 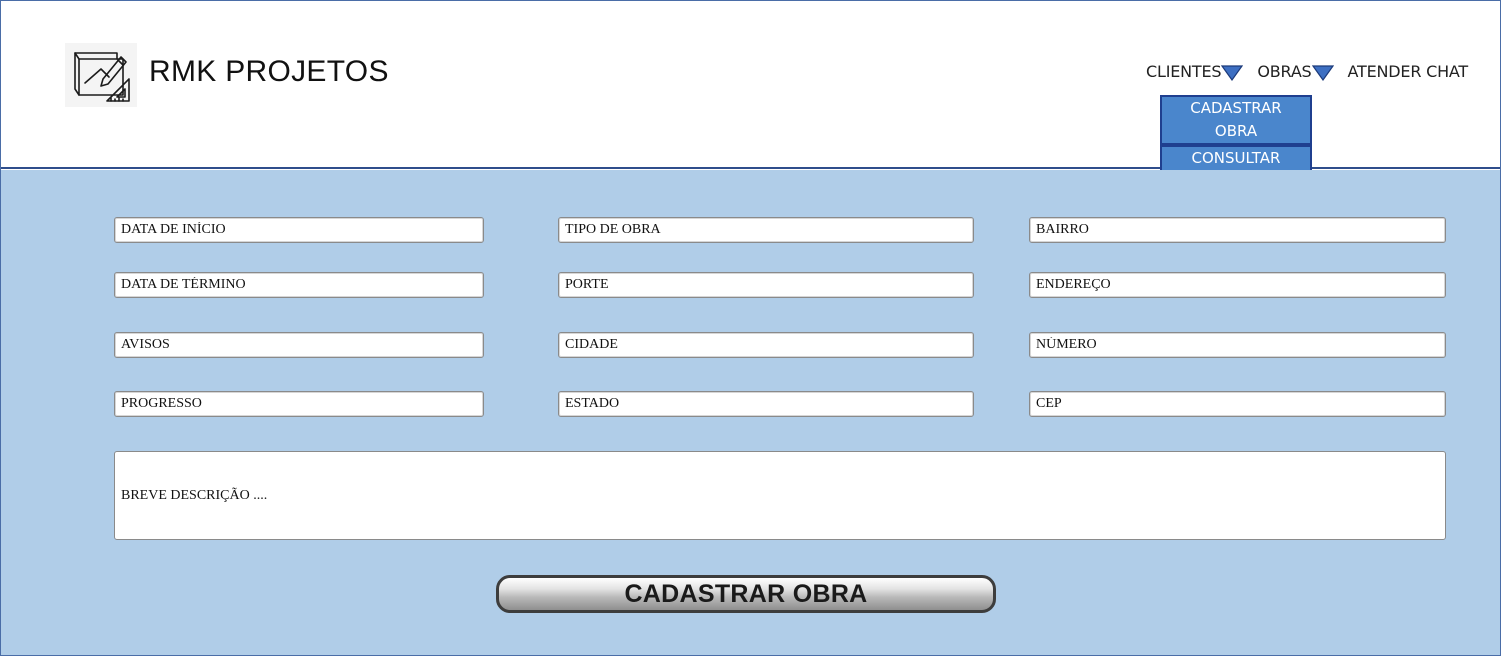 What do you see at coordinates (1237, 404) in the screenshot?
I see `cep-field` at bounding box center [1237, 404].